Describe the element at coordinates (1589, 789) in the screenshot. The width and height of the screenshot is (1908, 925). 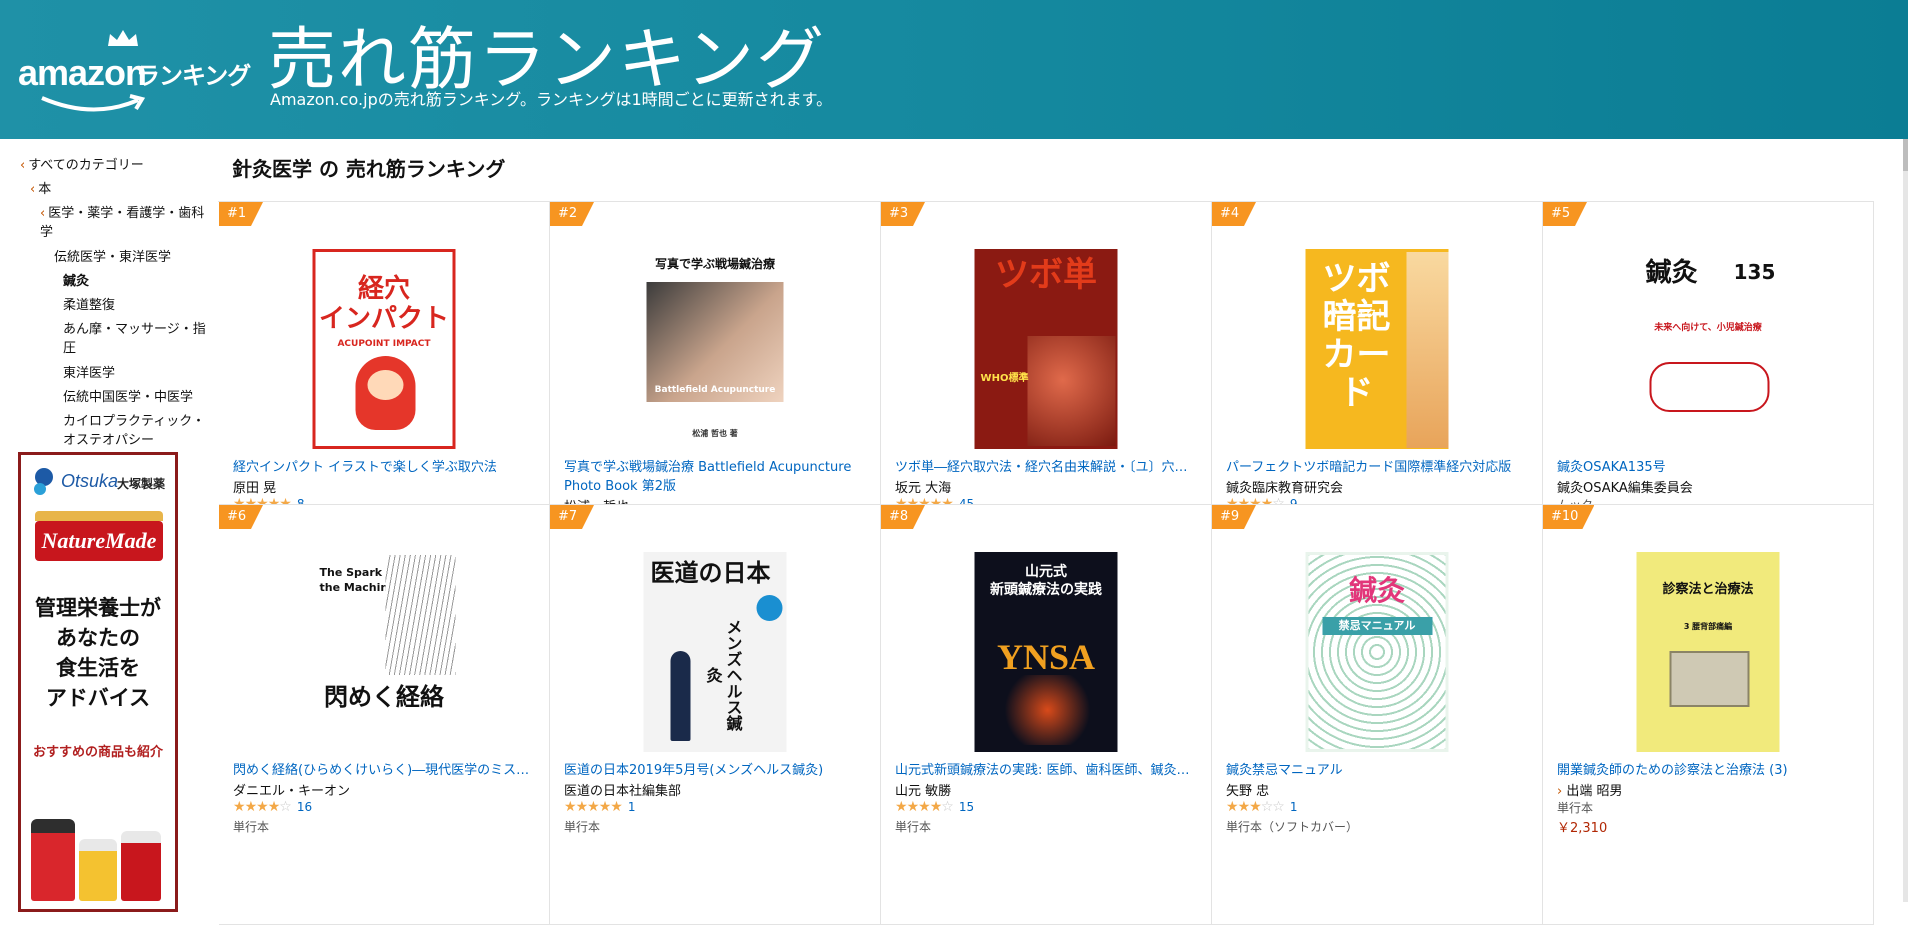
I see `book-author: › 出端 昭男` at that location.